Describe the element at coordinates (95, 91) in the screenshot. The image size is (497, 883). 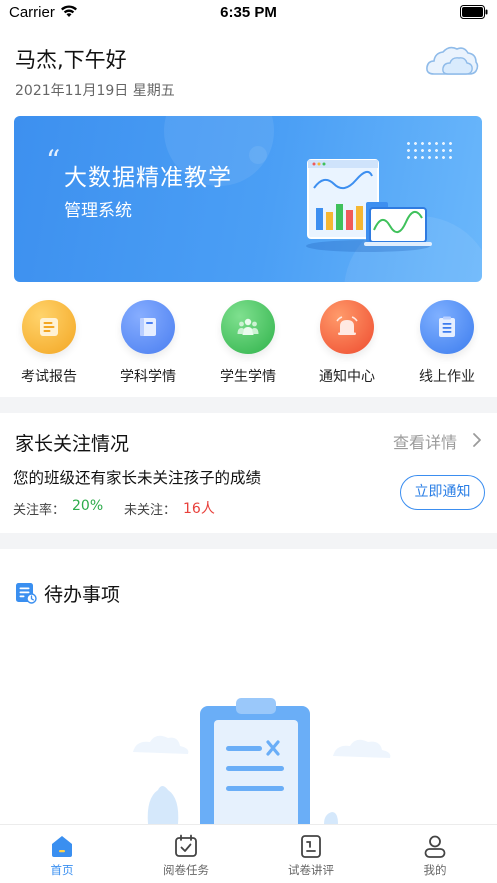
I see `date-text: 2021年11月19日 星期五` at that location.